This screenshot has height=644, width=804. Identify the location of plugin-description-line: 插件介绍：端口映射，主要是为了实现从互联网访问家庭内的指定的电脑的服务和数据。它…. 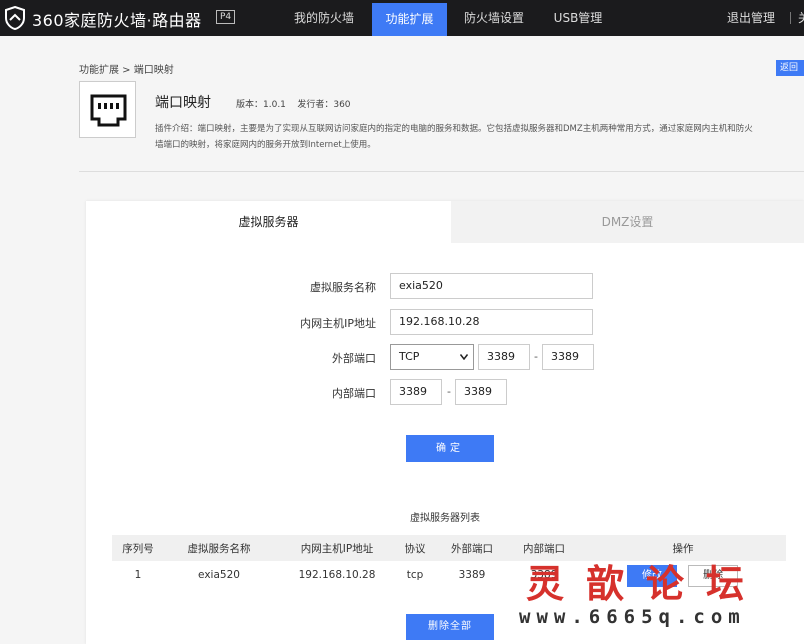
(454, 129).